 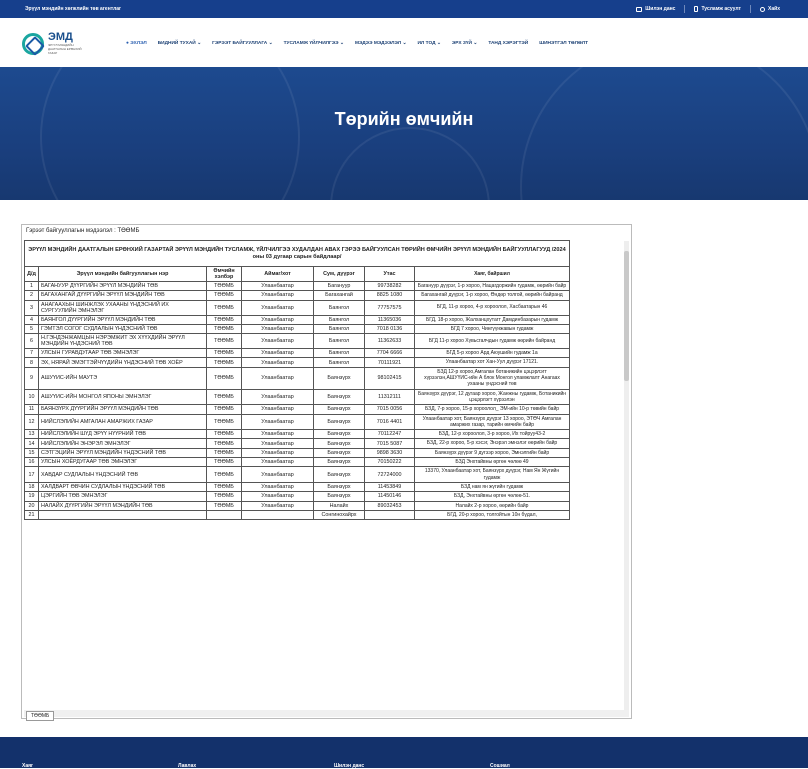 I want to click on menu-item-about: БИДНИЙ ТУХАЙ ⌄, so click(x=179, y=43).